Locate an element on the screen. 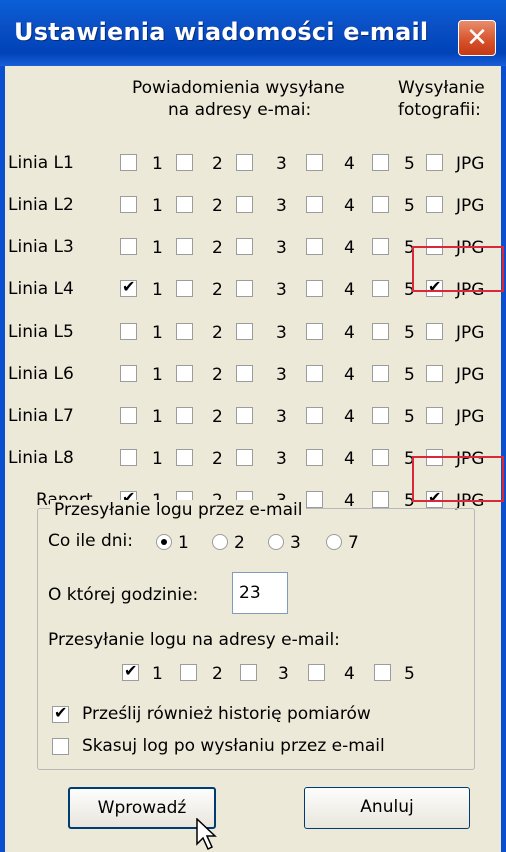 The height and width of the screenshot is (852, 506). send-history-label: Prześlij również historię pomiarów is located at coordinates (226, 714).